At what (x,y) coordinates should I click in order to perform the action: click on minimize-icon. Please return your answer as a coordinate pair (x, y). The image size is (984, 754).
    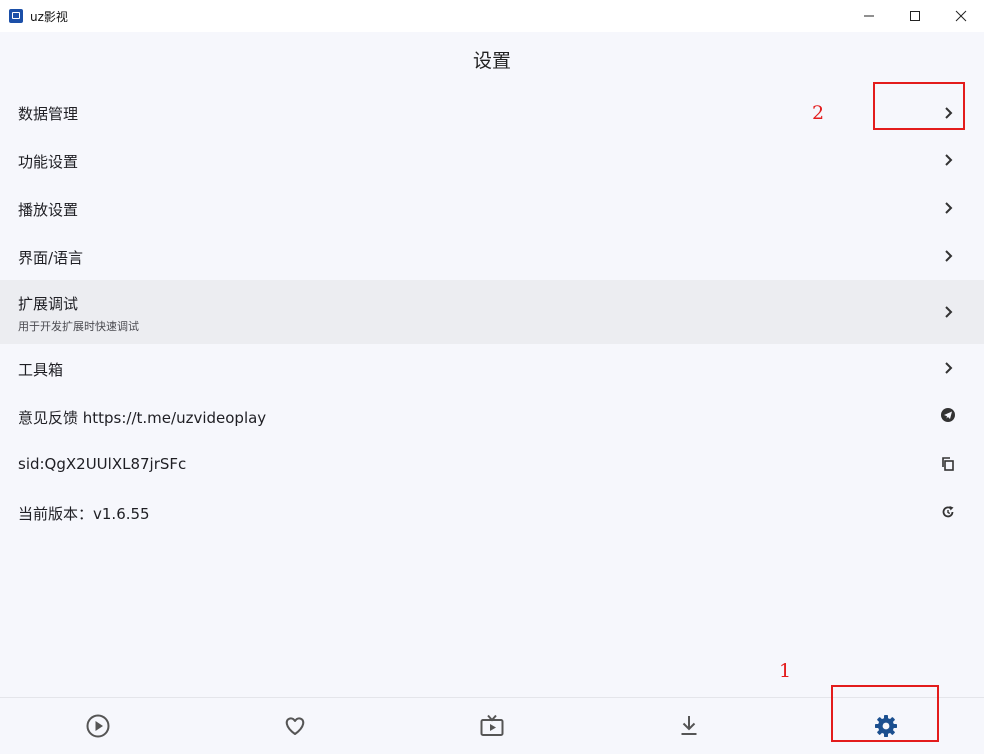
    Looking at the image, I should click on (869, 16).